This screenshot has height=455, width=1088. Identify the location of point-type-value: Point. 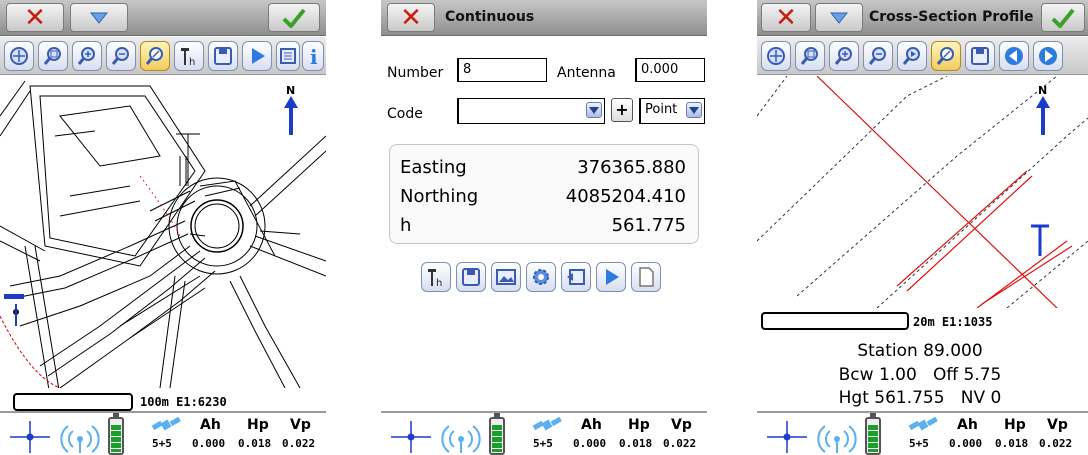
(661, 109).